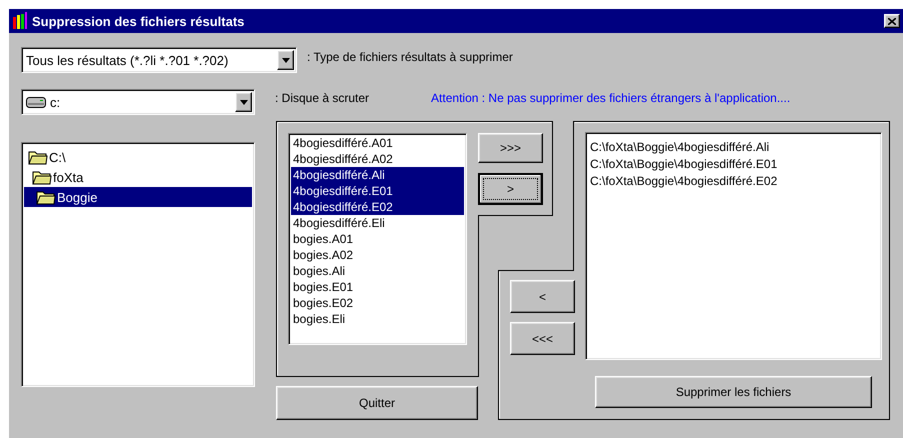 This screenshot has height=438, width=903. I want to click on file-item: bogies.E02, so click(377, 303).